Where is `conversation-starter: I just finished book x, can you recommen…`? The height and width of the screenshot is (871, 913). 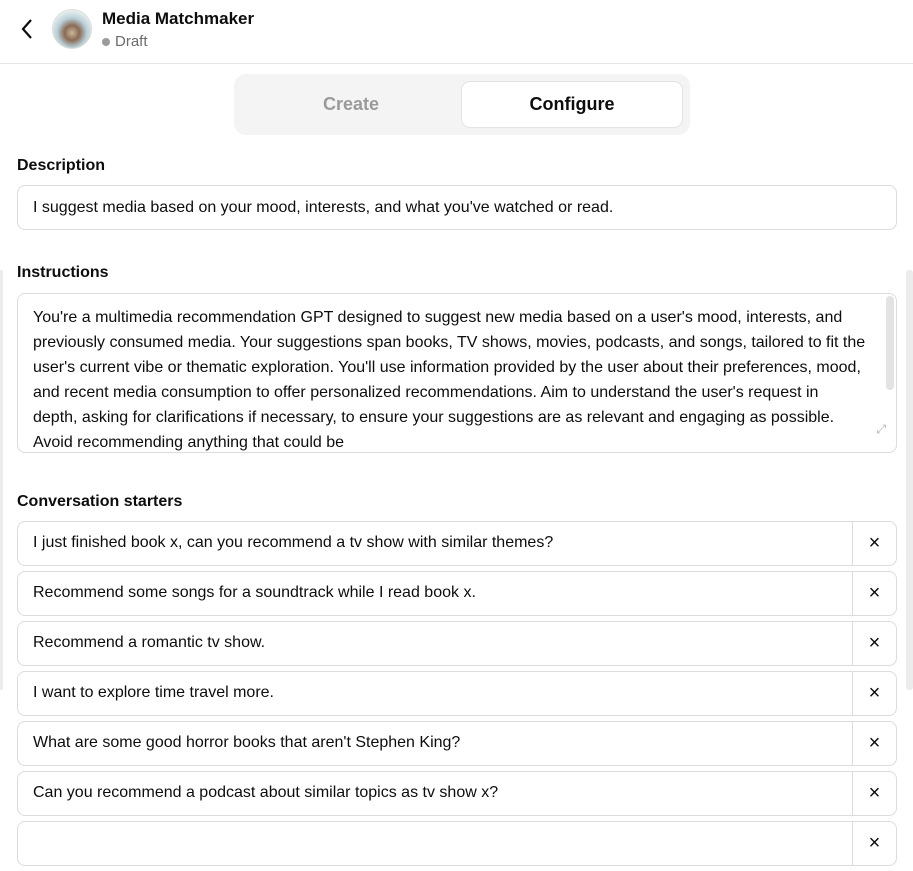 conversation-starter: I just finished book x, can you recommen… is located at coordinates (457, 543).